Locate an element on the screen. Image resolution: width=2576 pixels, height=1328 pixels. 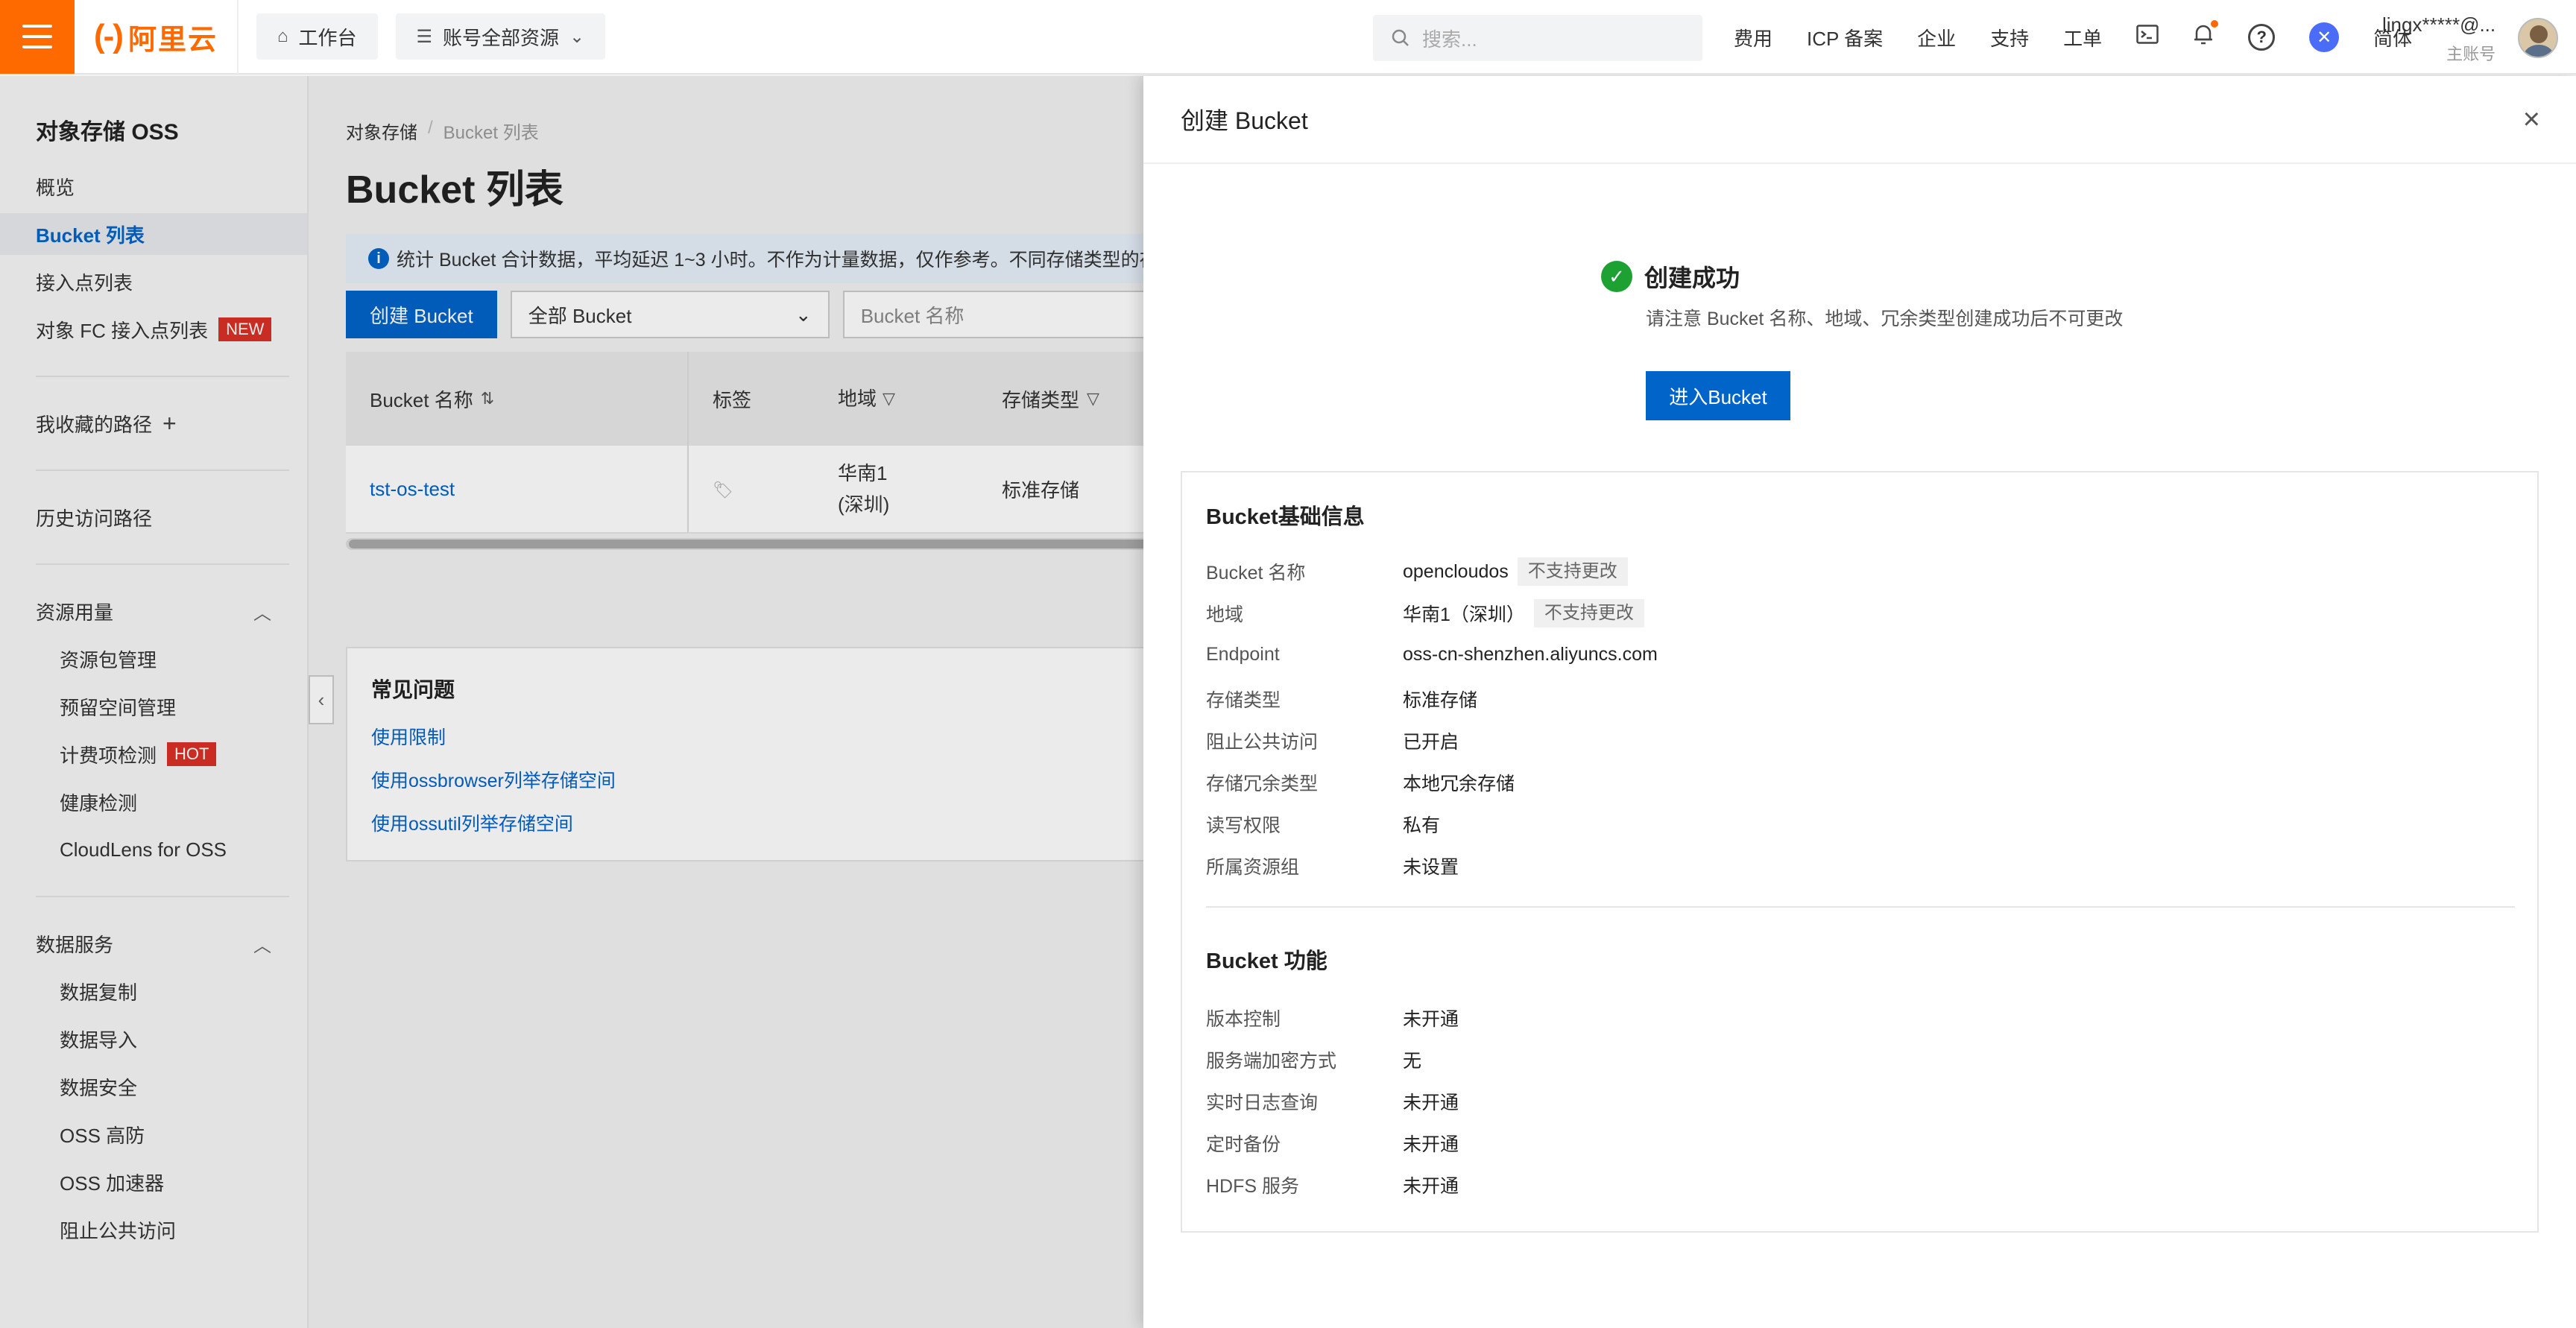
faq-link: 使用ossutil列举存储空间 is located at coordinates (793, 822).